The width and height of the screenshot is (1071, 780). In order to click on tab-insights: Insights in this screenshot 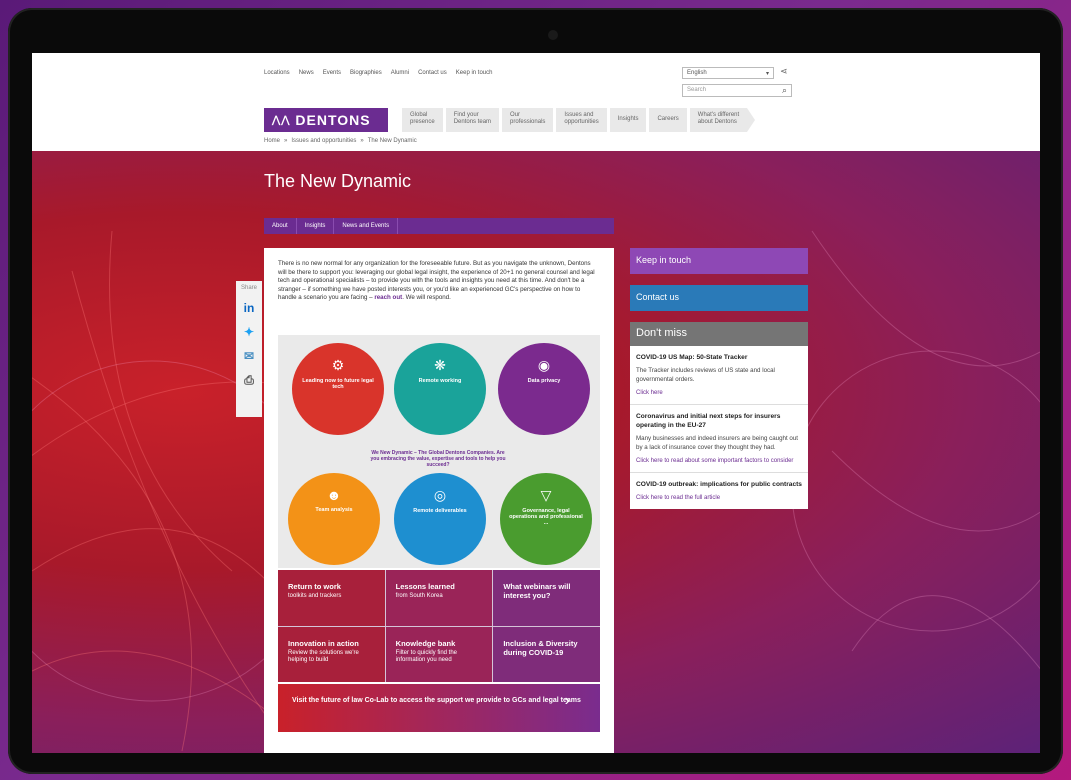, I will do `click(316, 226)`.